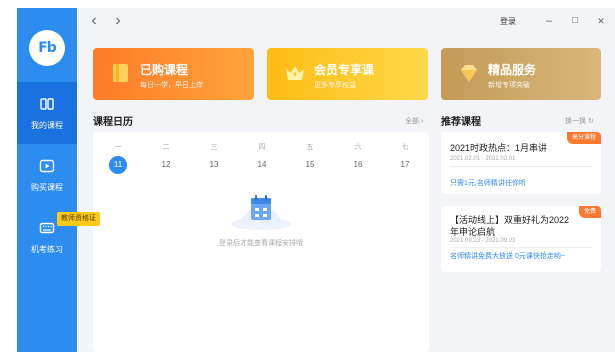 The height and width of the screenshot is (352, 615). I want to click on keyboard-icon, so click(47, 228).